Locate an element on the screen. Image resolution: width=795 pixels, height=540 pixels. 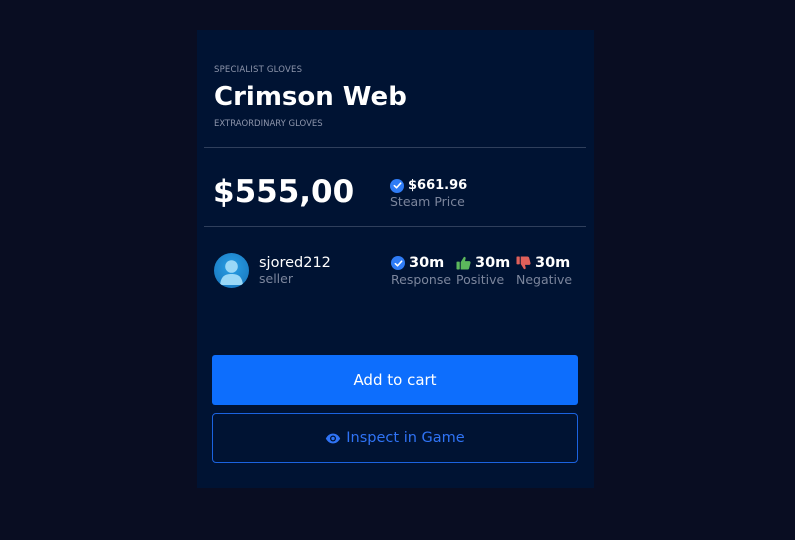
item-rarity: EXTRAORDINARY GLOVES is located at coordinates (268, 124).